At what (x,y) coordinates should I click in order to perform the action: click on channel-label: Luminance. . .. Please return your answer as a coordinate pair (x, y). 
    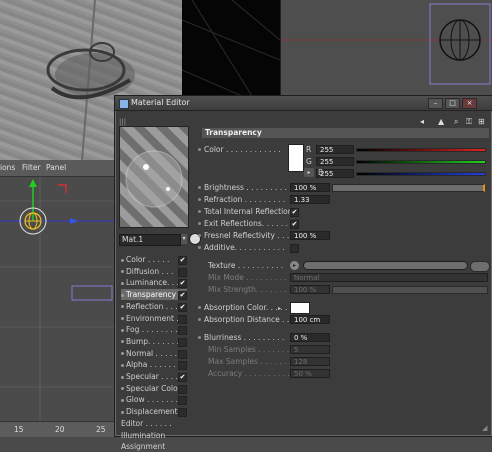
    Looking at the image, I should click on (152, 283).